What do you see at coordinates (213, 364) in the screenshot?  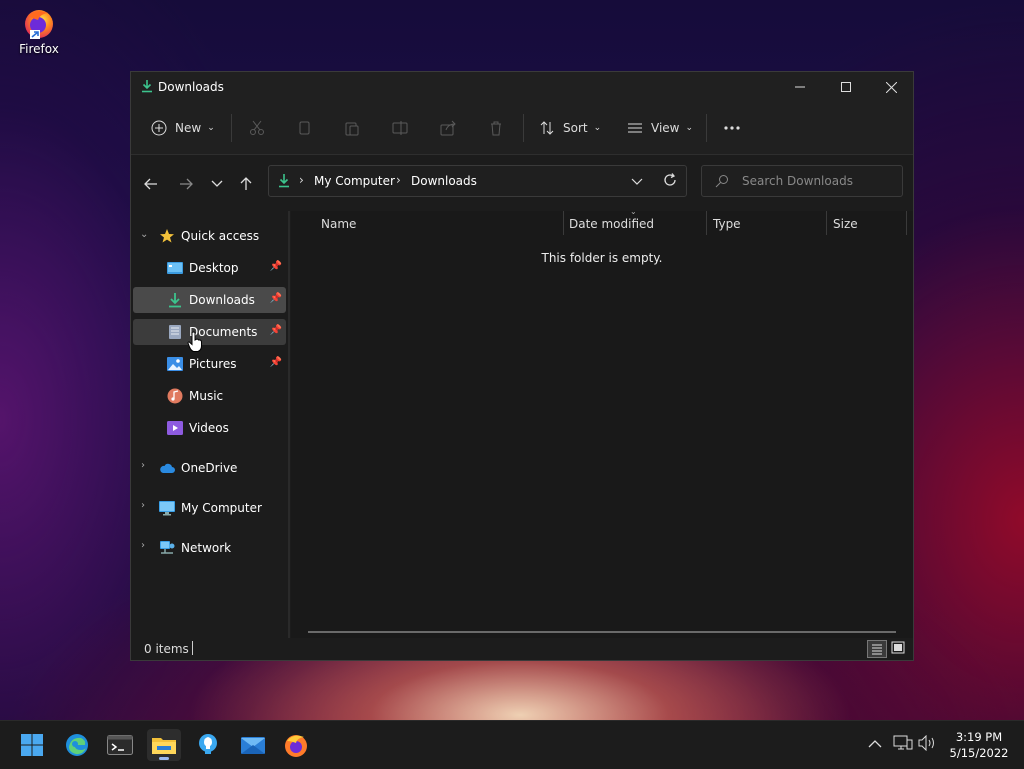 I see `sidebar-item-label: Pictures` at bounding box center [213, 364].